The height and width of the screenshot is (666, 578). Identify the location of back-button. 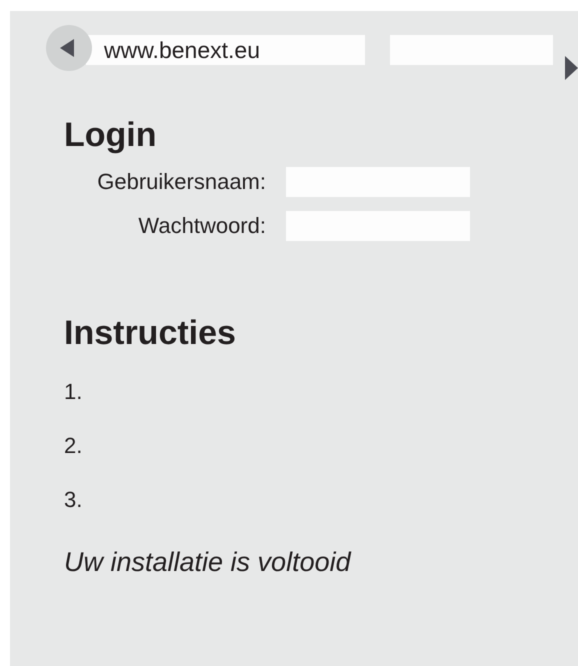
(69, 48).